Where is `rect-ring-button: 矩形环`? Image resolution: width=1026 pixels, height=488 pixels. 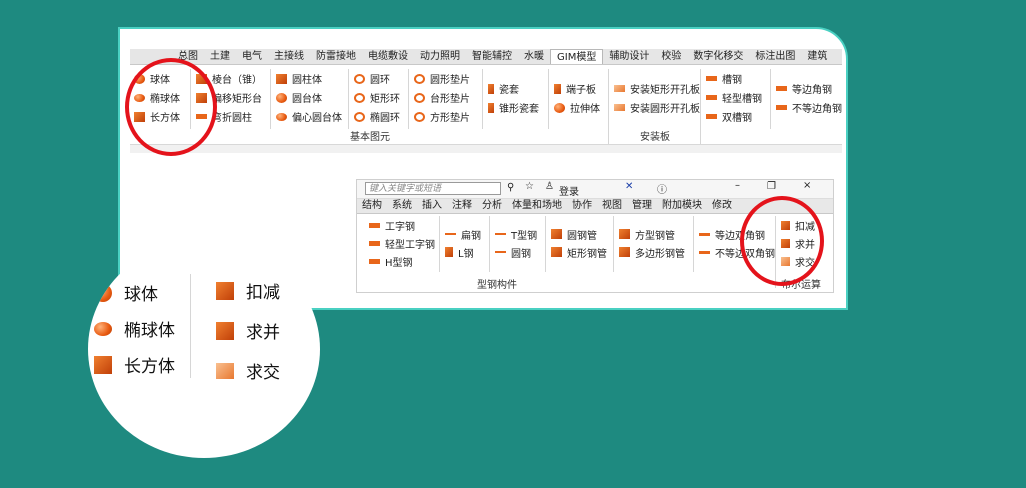 rect-ring-button: 矩形环 is located at coordinates (377, 97).